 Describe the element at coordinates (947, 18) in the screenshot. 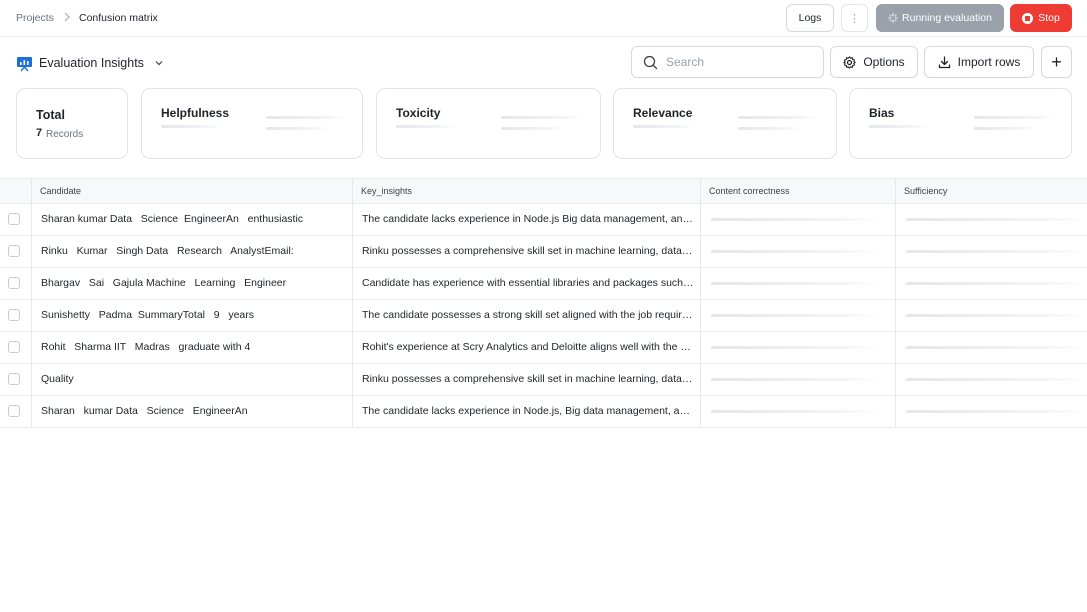

I see `running-label: Running evaluation` at that location.